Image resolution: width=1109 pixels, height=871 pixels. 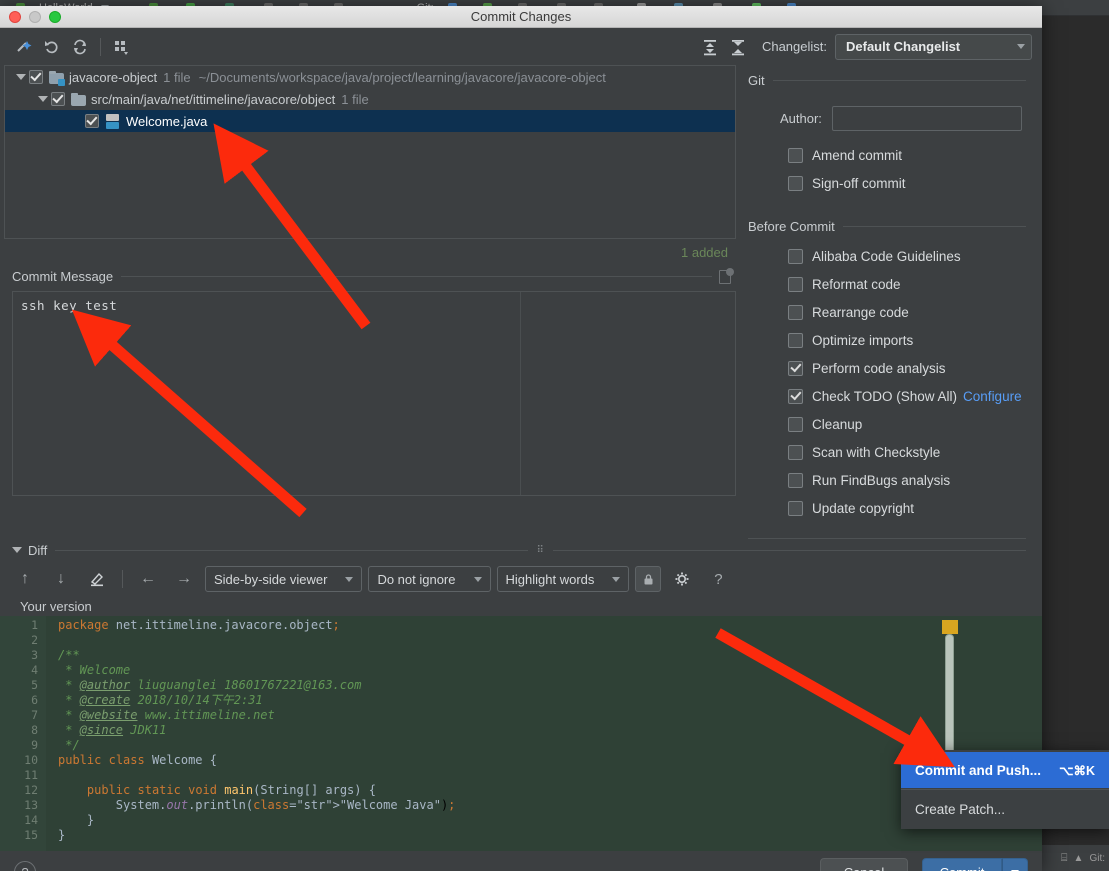 I want to click on diff-marker, so click(x=950, y=627).